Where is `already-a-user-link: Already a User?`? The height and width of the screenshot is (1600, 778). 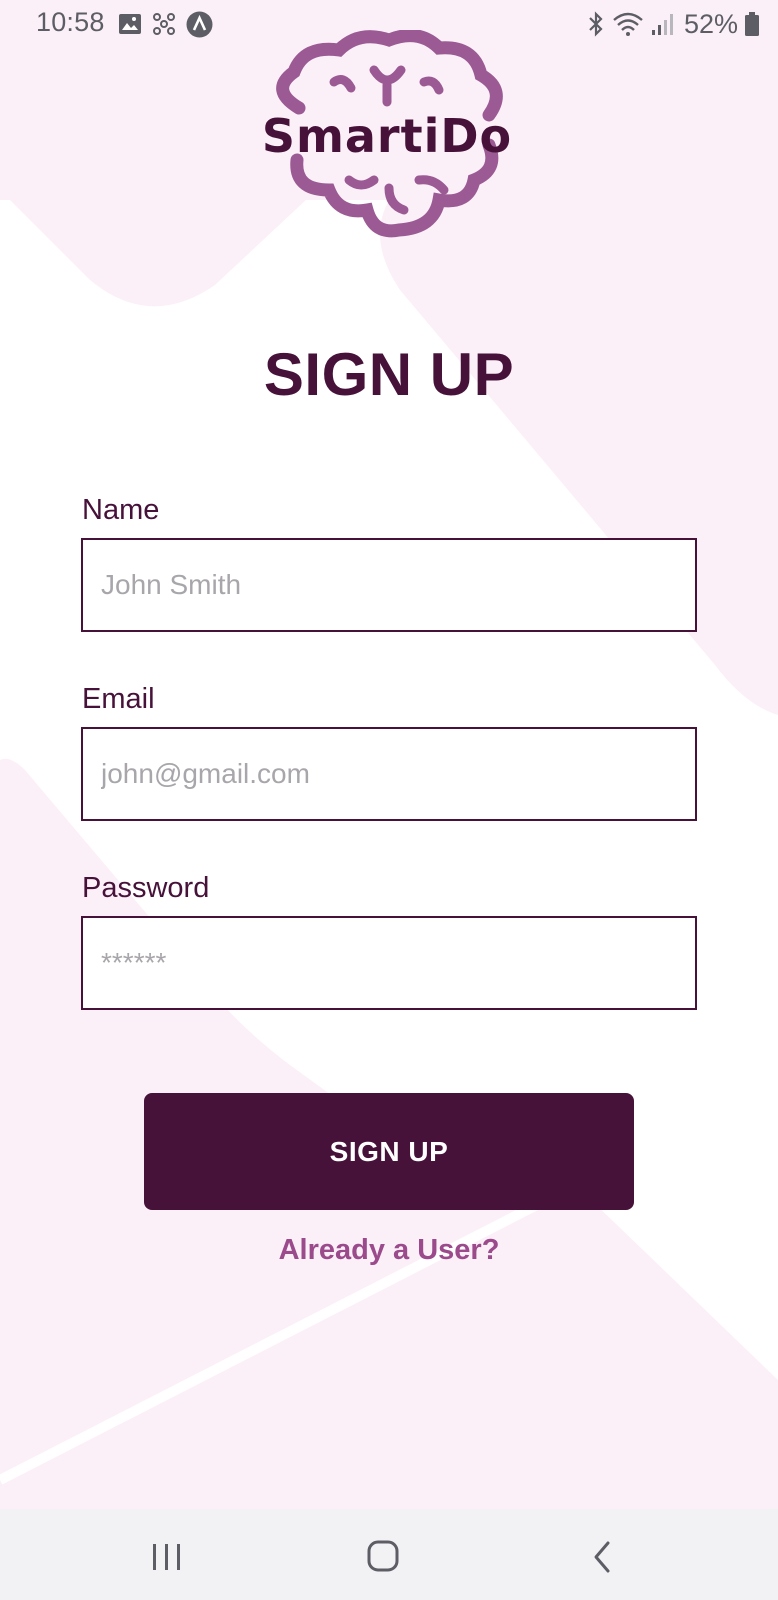 already-a-user-link: Already a User? is located at coordinates (389, 1250).